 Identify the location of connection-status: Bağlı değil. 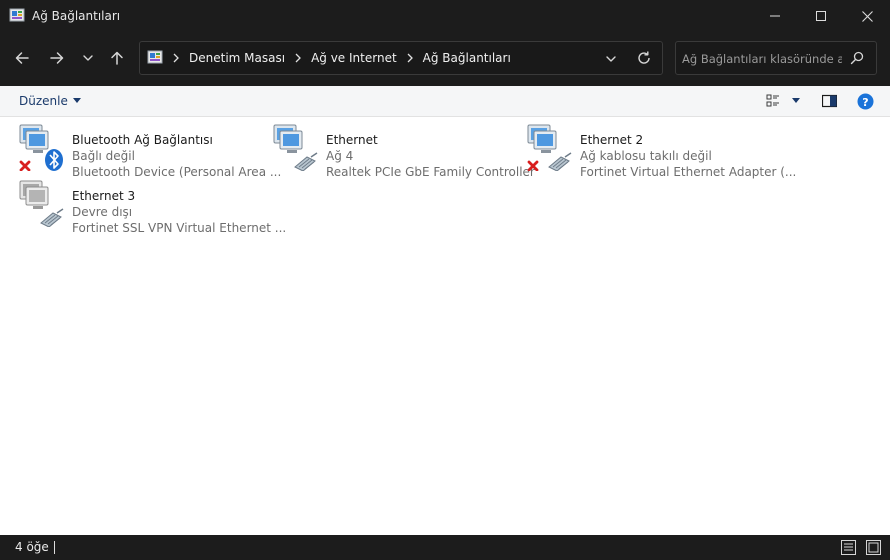
(103, 156).